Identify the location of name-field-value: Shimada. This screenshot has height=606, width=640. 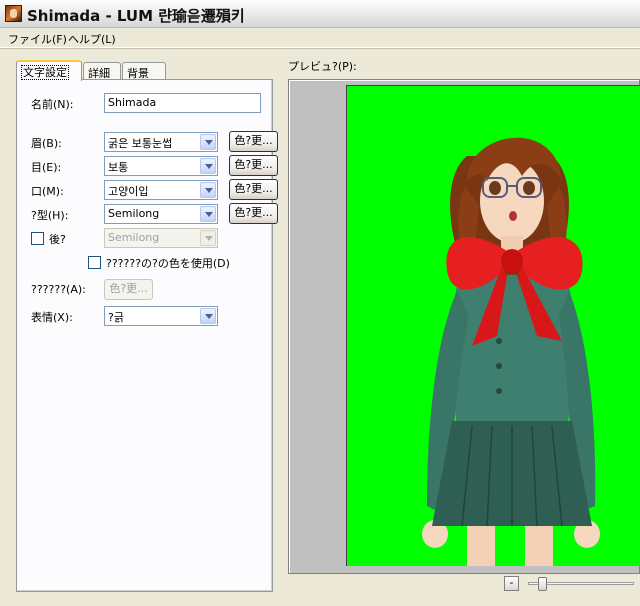
(132, 102).